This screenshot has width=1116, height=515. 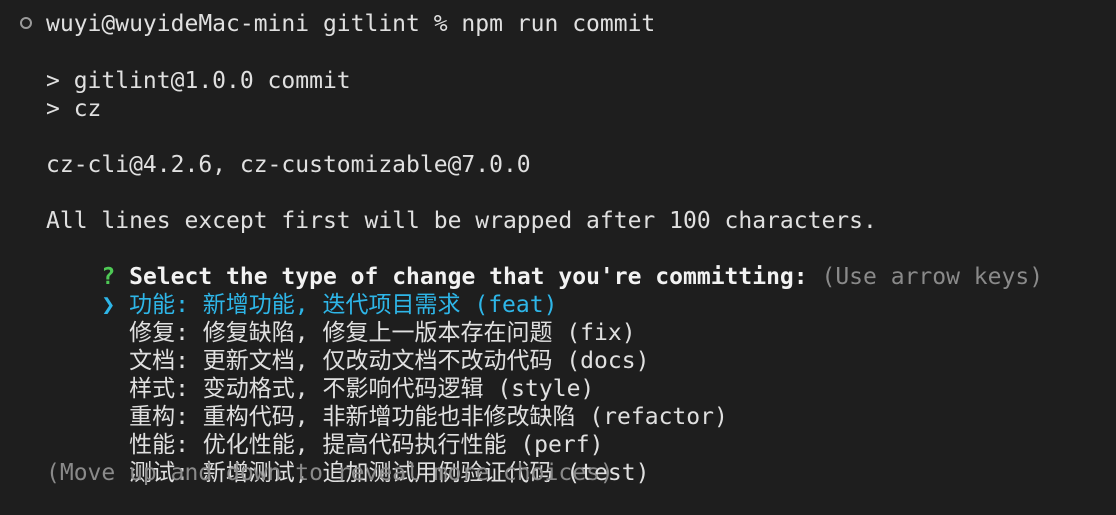 I want to click on run-output-line: > cz, so click(x=74, y=109).